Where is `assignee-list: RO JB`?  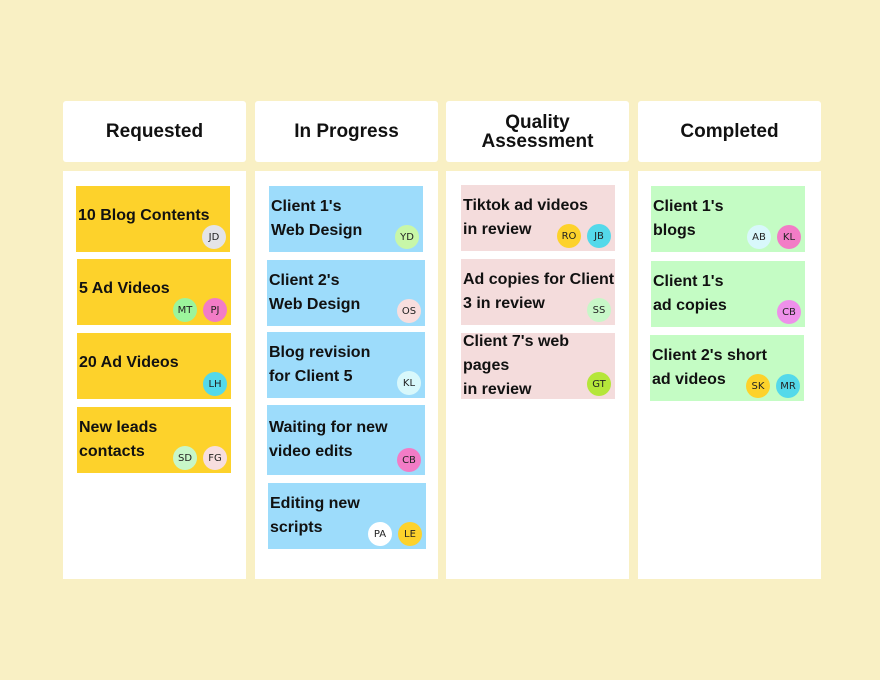
assignee-list: RO JB is located at coordinates (584, 236).